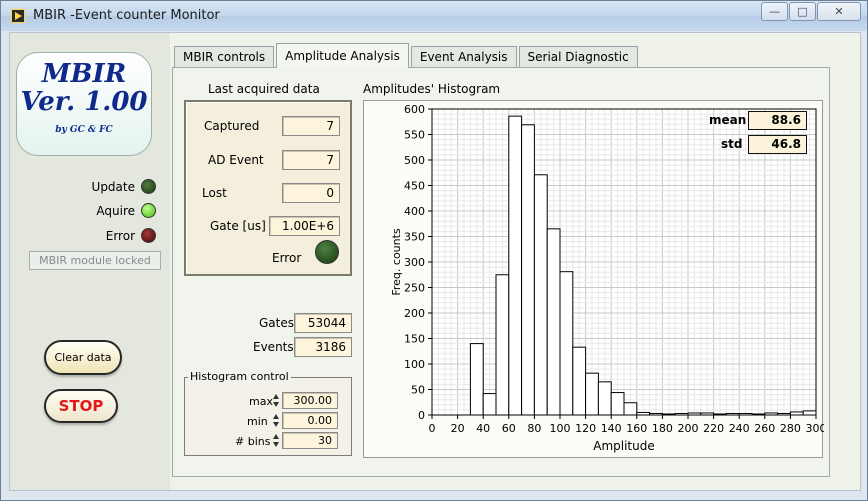 Image resolution: width=868 pixels, height=501 pixels. I want to click on gates-label: Gates, so click(276, 323).